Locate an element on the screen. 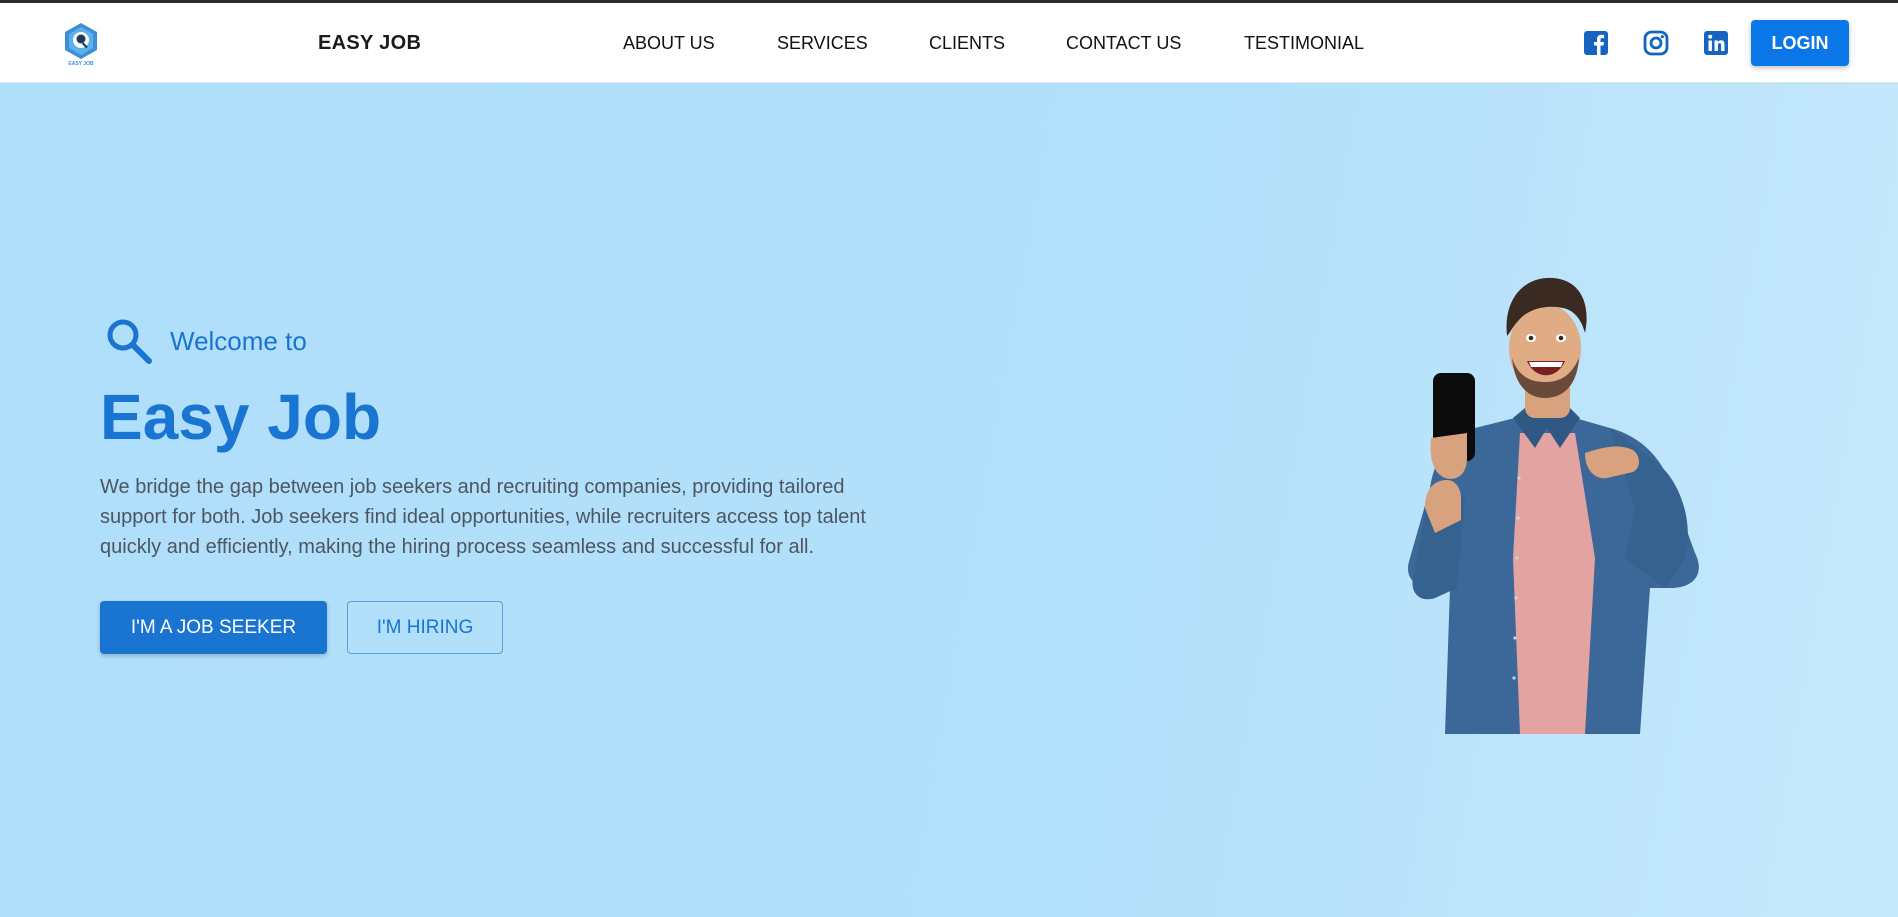 The height and width of the screenshot is (917, 1898). hero-title: Easy Job is located at coordinates (241, 417).